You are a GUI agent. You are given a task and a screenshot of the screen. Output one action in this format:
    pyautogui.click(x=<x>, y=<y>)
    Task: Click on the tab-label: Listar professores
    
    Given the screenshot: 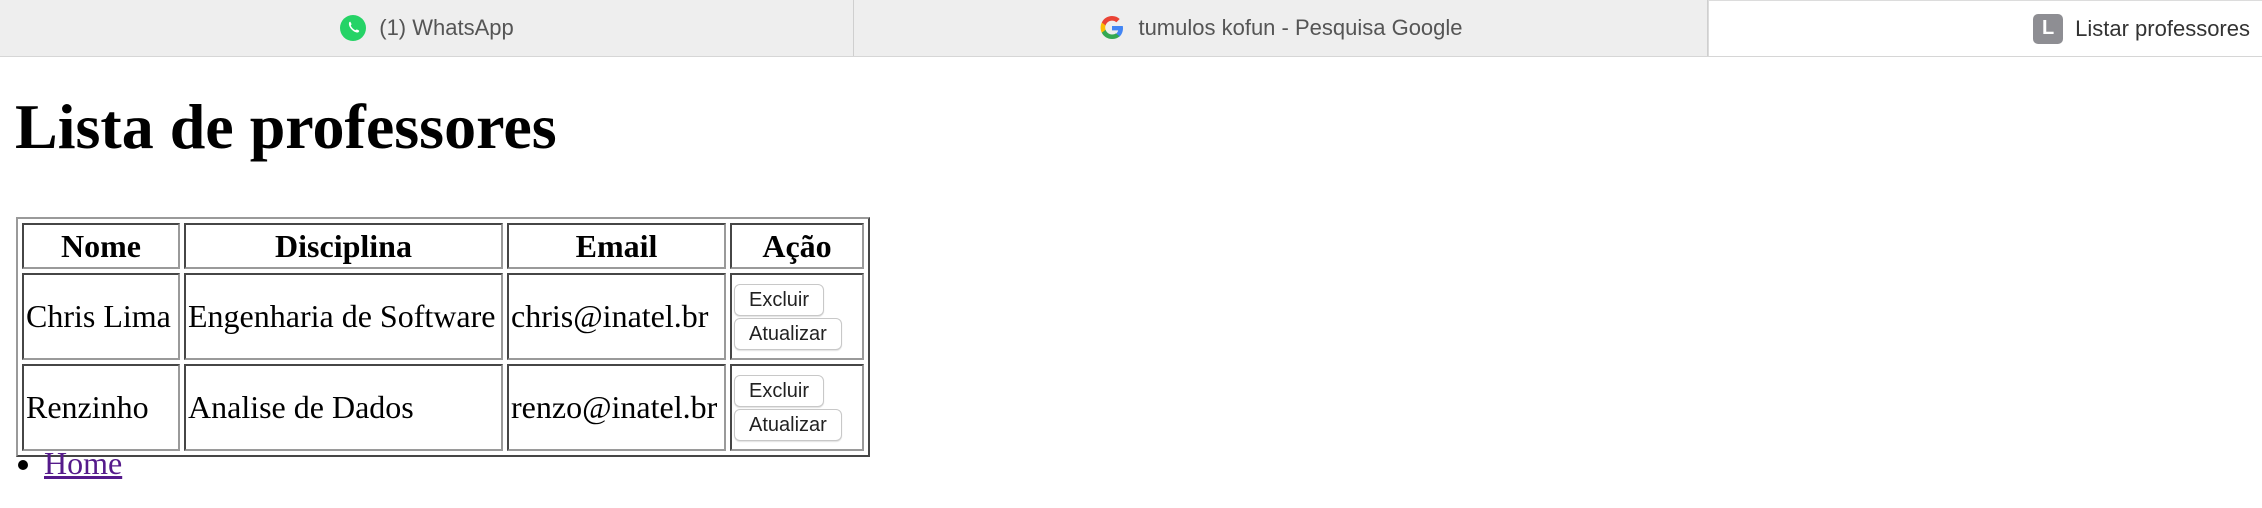 What is the action you would take?
    pyautogui.click(x=2162, y=28)
    